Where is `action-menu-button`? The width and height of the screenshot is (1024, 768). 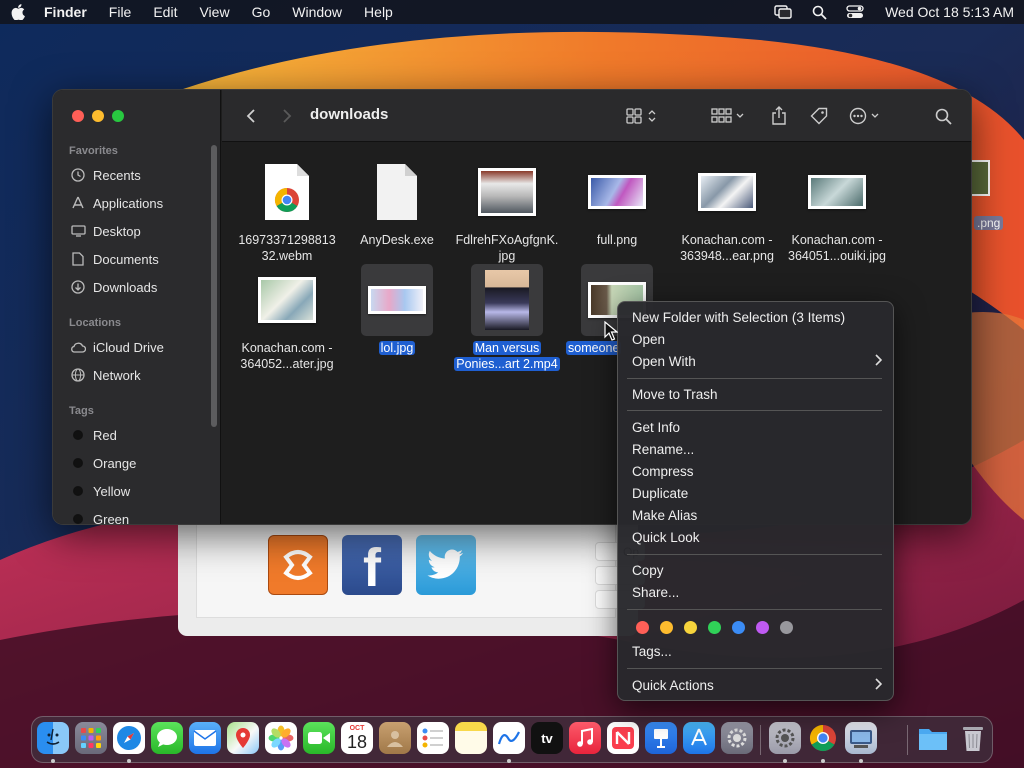
action-menu-button is located at coordinates (868, 116).